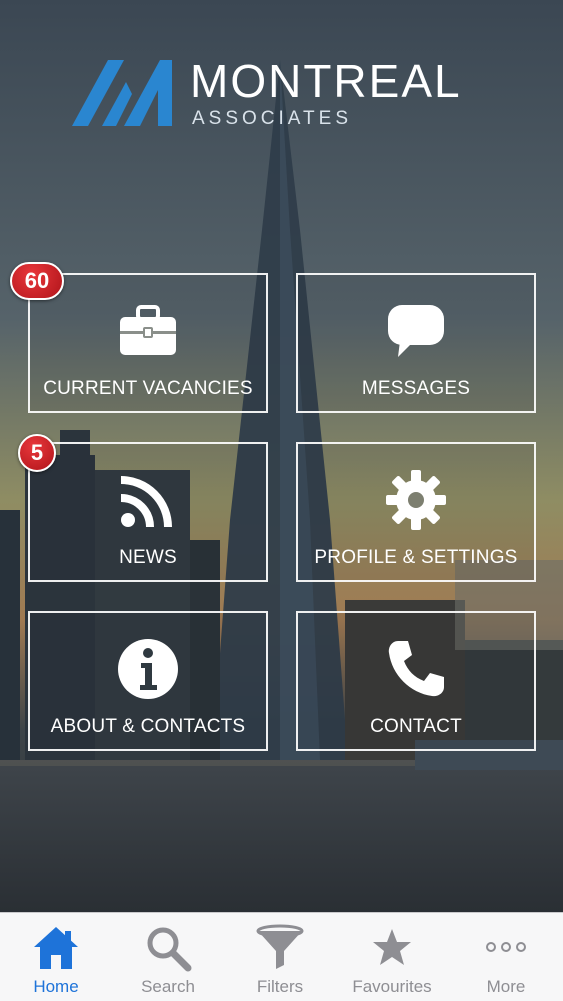 Image resolution: width=563 pixels, height=1001 pixels. I want to click on tab-search: Search, so click(168, 957).